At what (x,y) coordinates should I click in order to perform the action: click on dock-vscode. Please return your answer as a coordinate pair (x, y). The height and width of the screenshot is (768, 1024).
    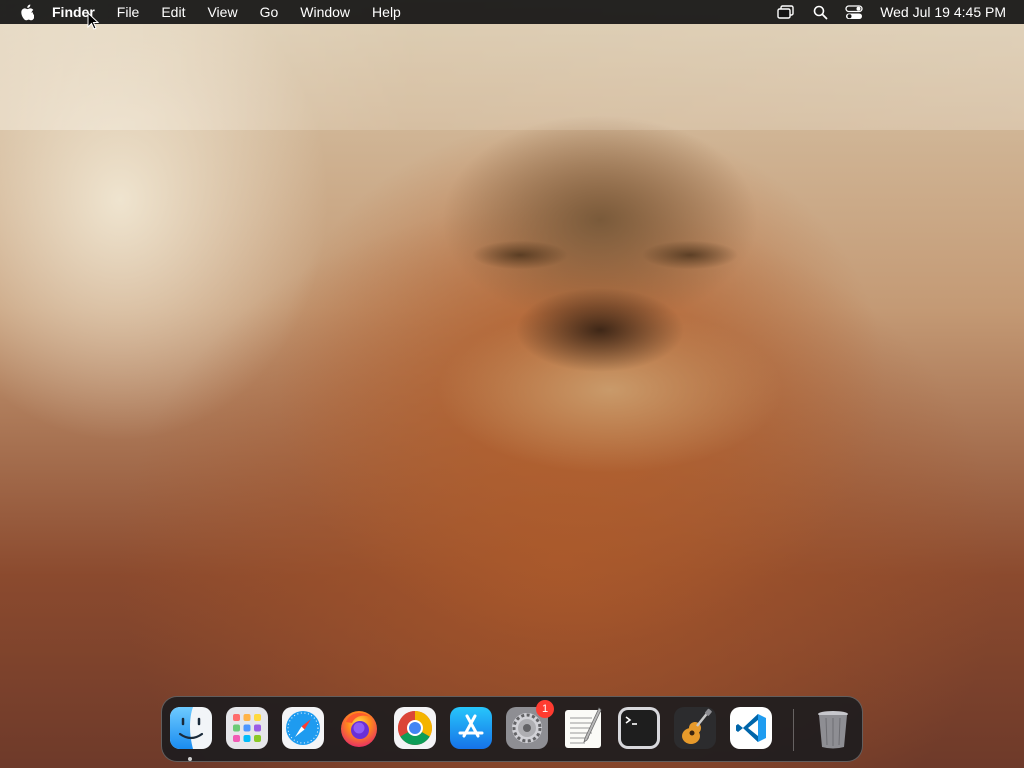
    Looking at the image, I should click on (751, 728).